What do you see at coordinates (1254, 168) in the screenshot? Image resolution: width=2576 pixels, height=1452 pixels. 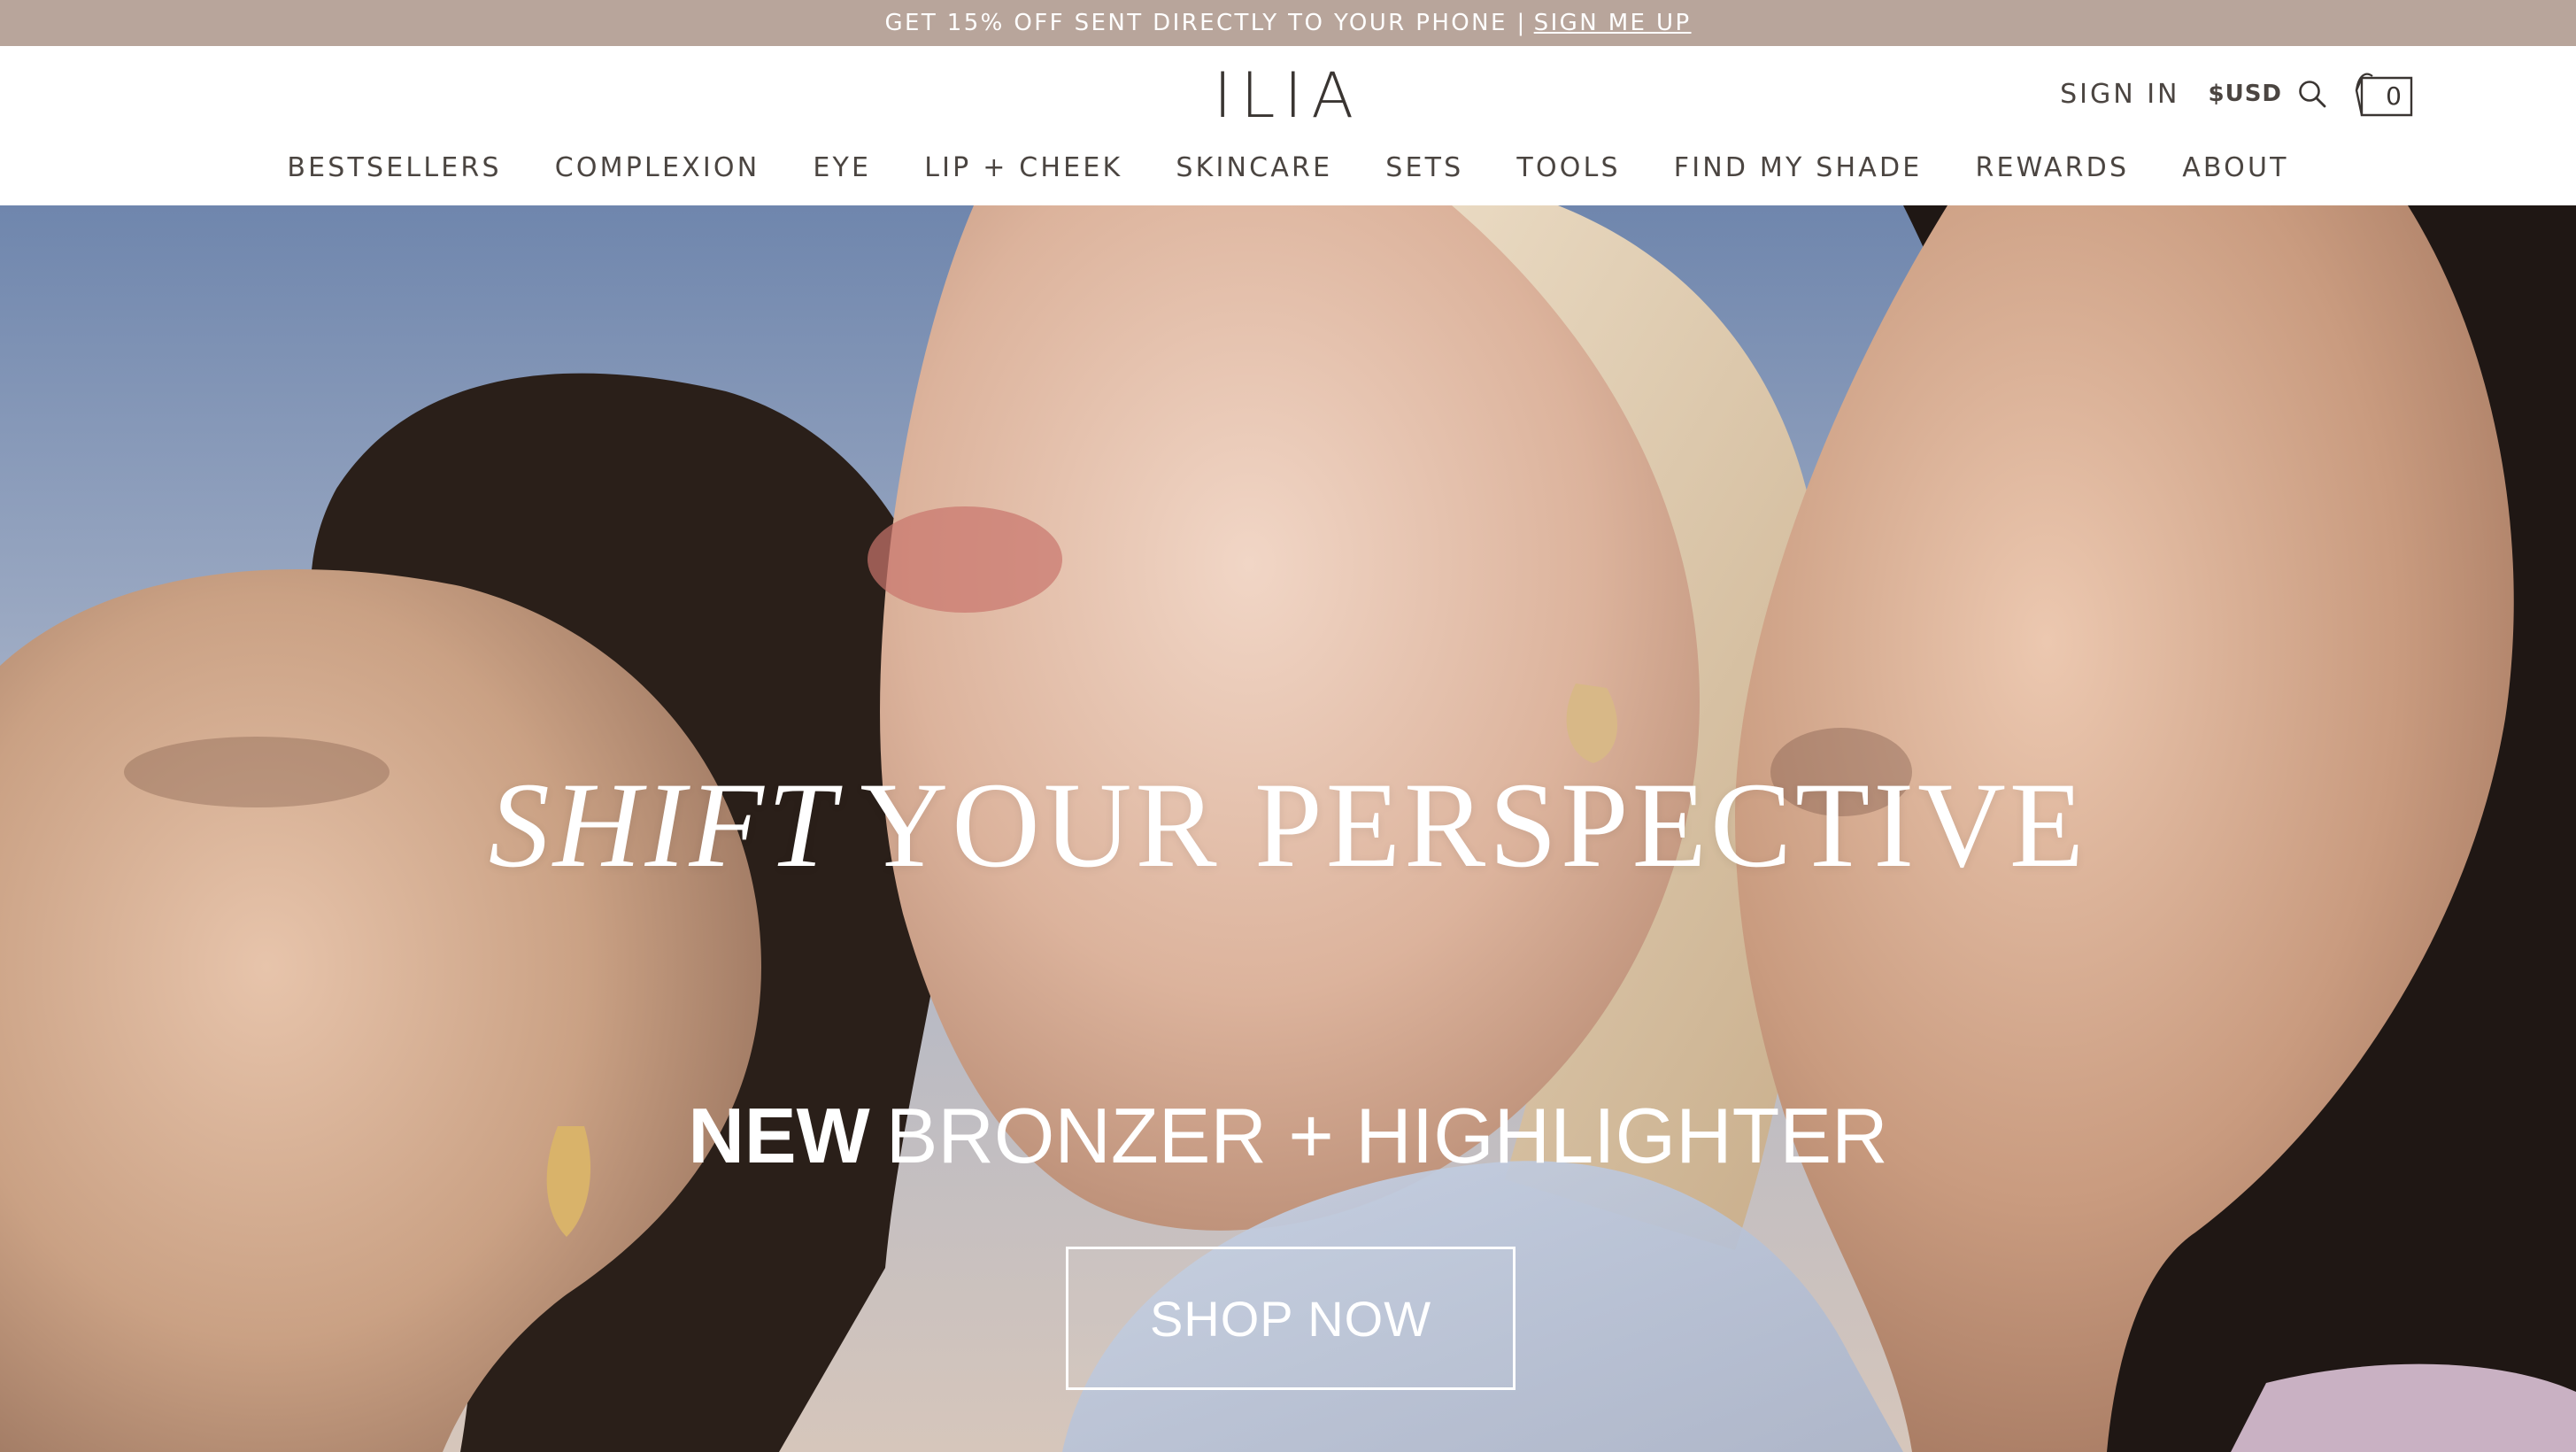 I see `nav-item-skincare: SKINCARE` at bounding box center [1254, 168].